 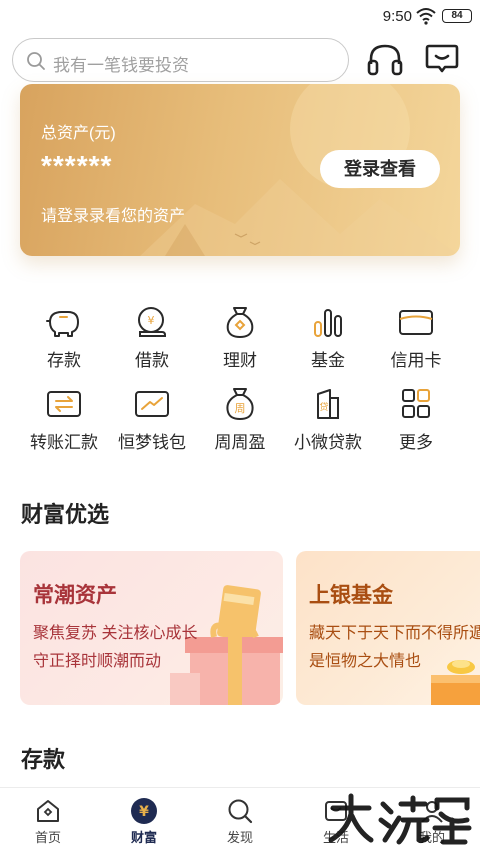 I want to click on svg-text: 贷, so click(x=323, y=407).